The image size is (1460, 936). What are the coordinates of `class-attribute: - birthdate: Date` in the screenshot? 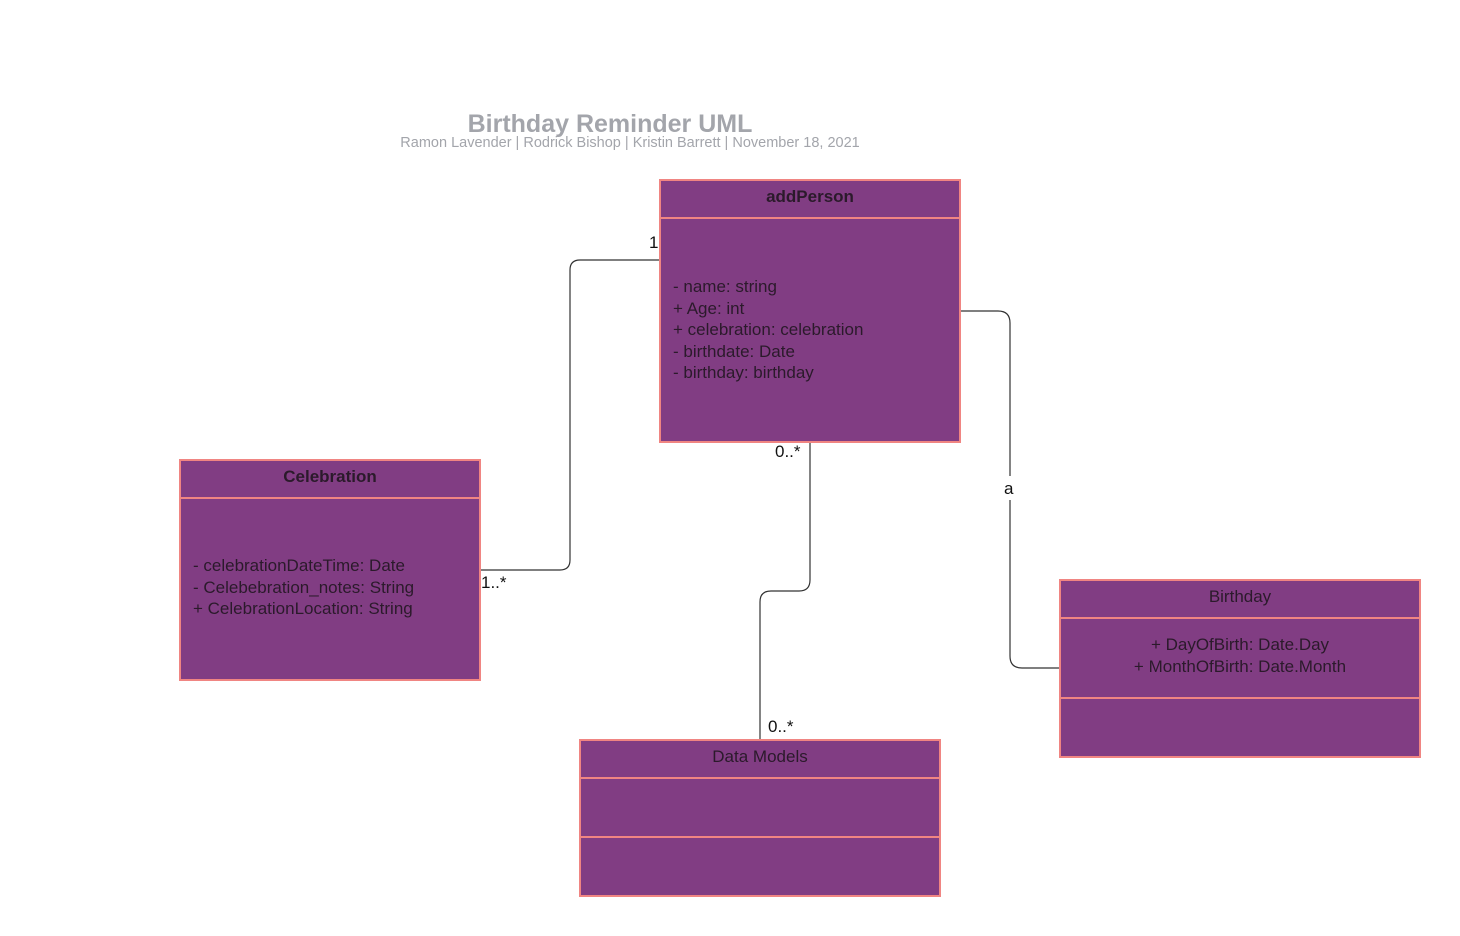 It's located at (734, 351).